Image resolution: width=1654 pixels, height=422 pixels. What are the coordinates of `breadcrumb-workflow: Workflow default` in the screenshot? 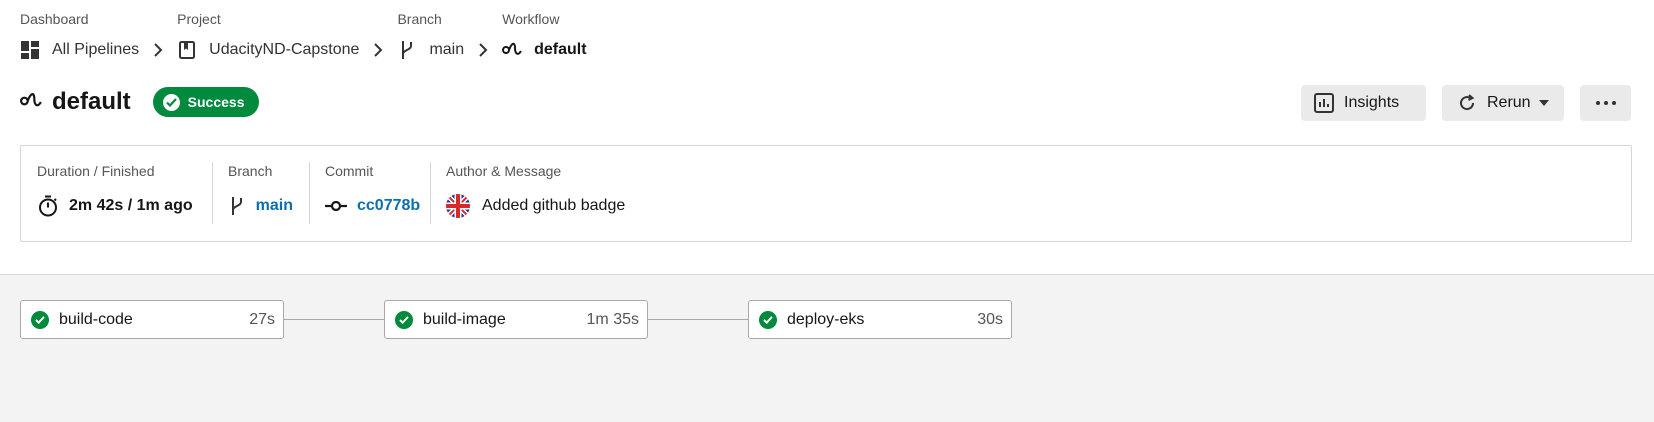 It's located at (544, 37).